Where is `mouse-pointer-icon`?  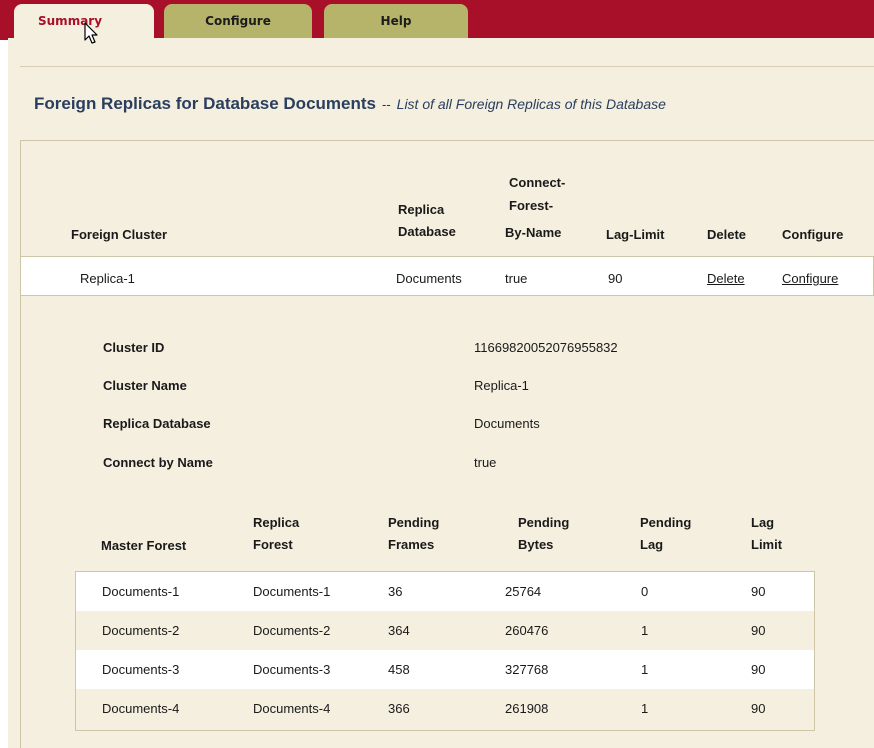
mouse-pointer-icon is located at coordinates (91, 33).